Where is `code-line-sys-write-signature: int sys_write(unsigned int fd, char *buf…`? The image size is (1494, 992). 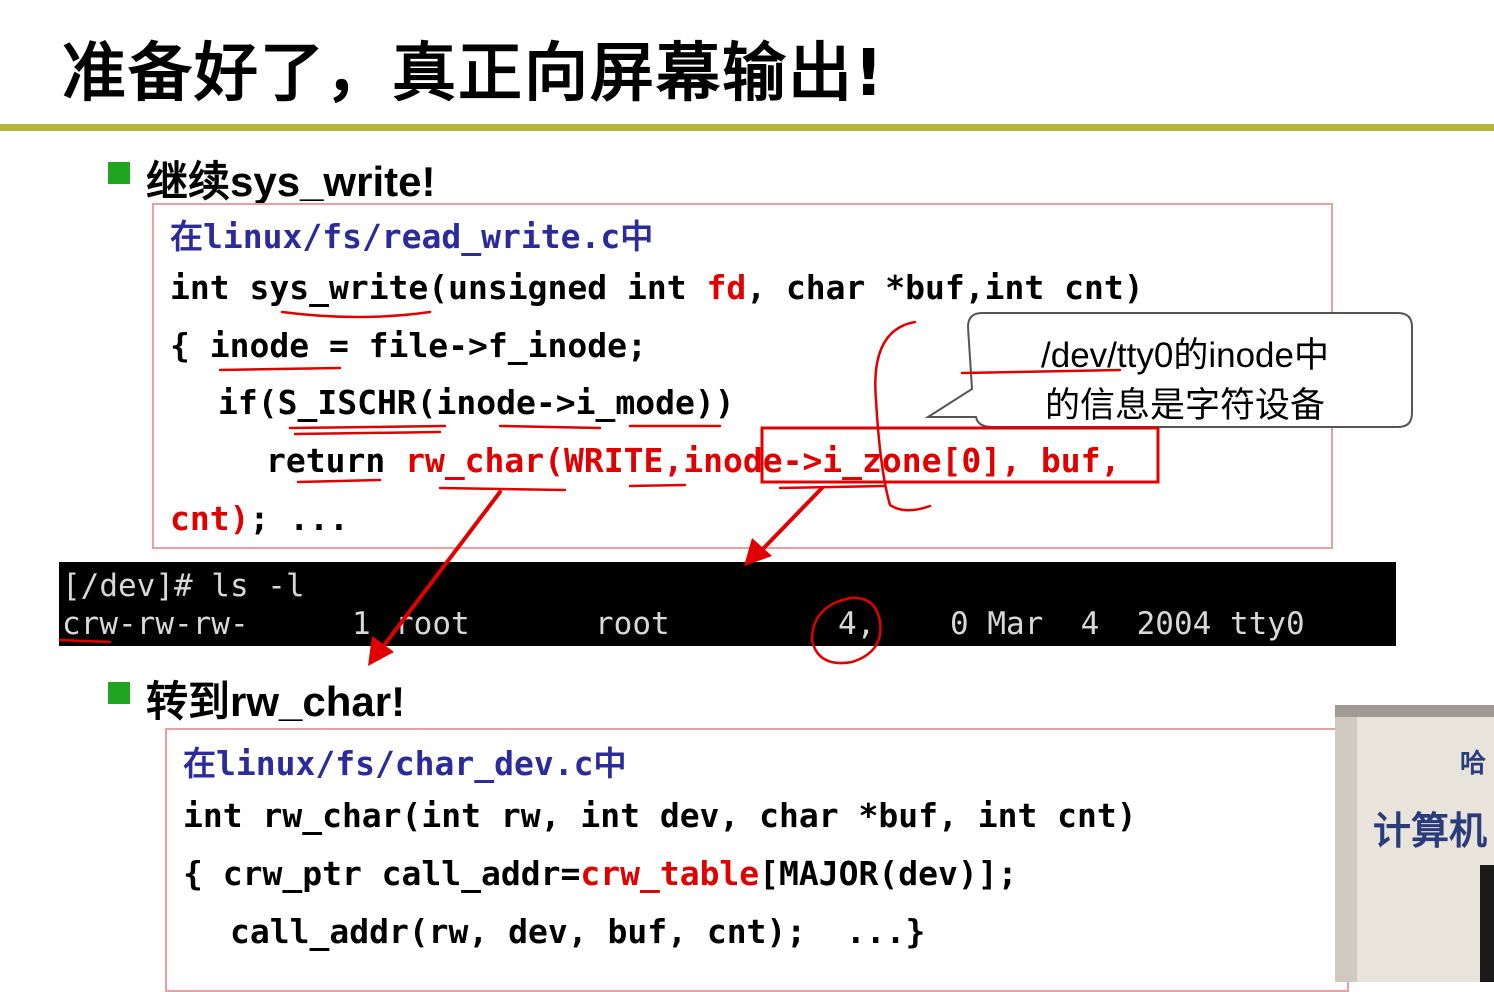
code-line-sys-write-signature: int sys_write(unsigned int fd, char *buf… is located at coordinates (657, 287).